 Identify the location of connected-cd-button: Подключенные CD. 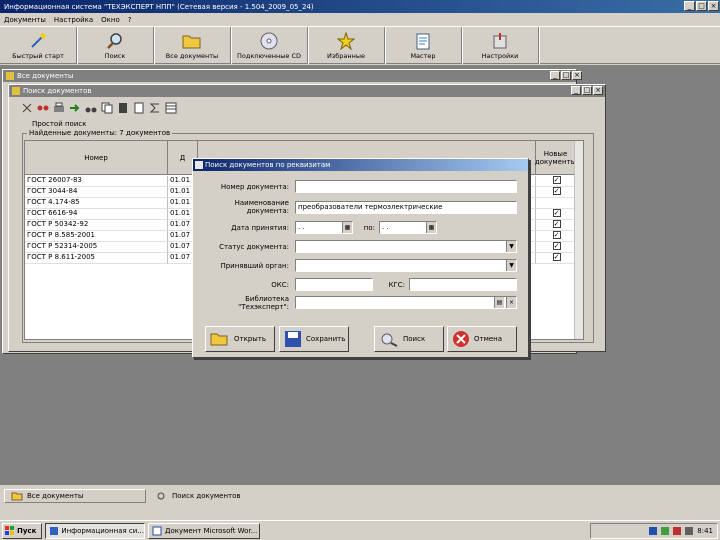
(269, 45).